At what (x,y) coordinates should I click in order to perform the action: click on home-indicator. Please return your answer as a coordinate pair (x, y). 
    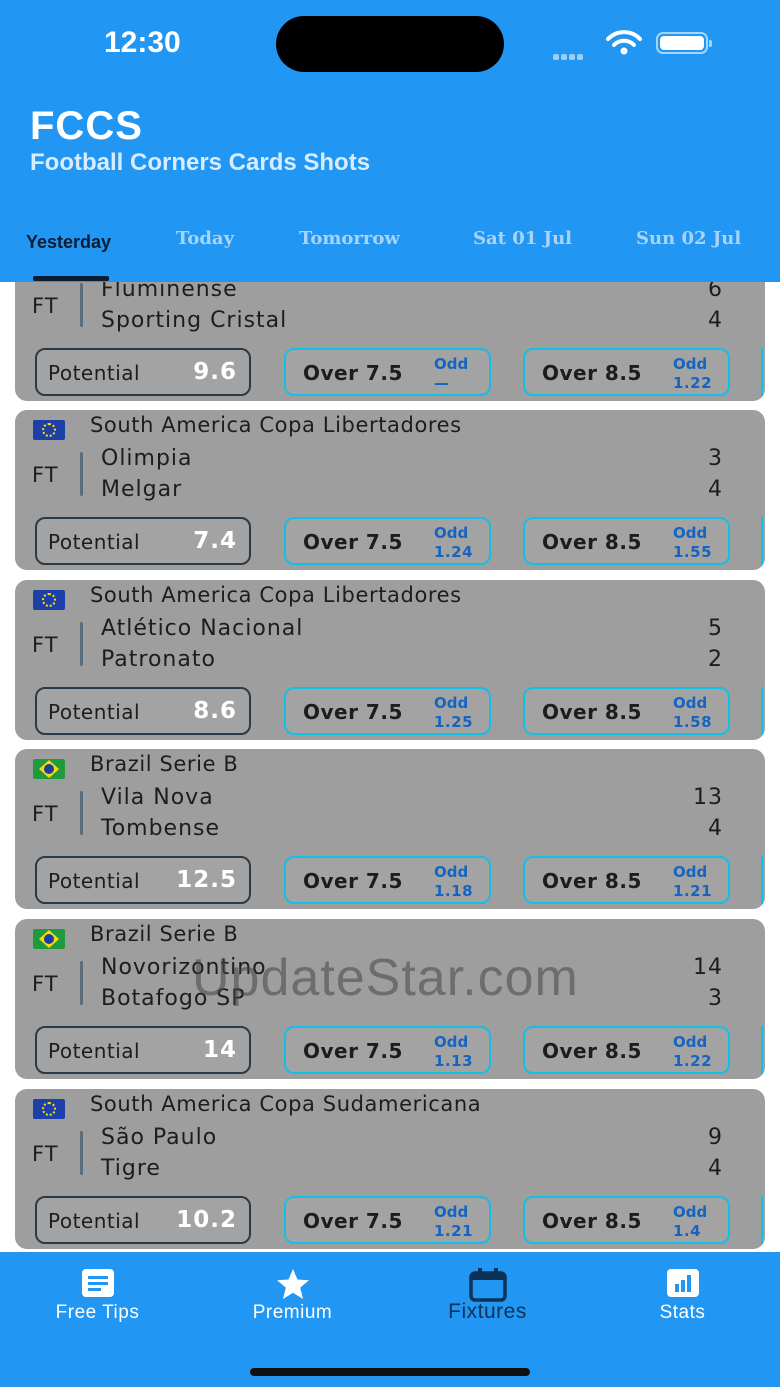
    Looking at the image, I should click on (390, 1372).